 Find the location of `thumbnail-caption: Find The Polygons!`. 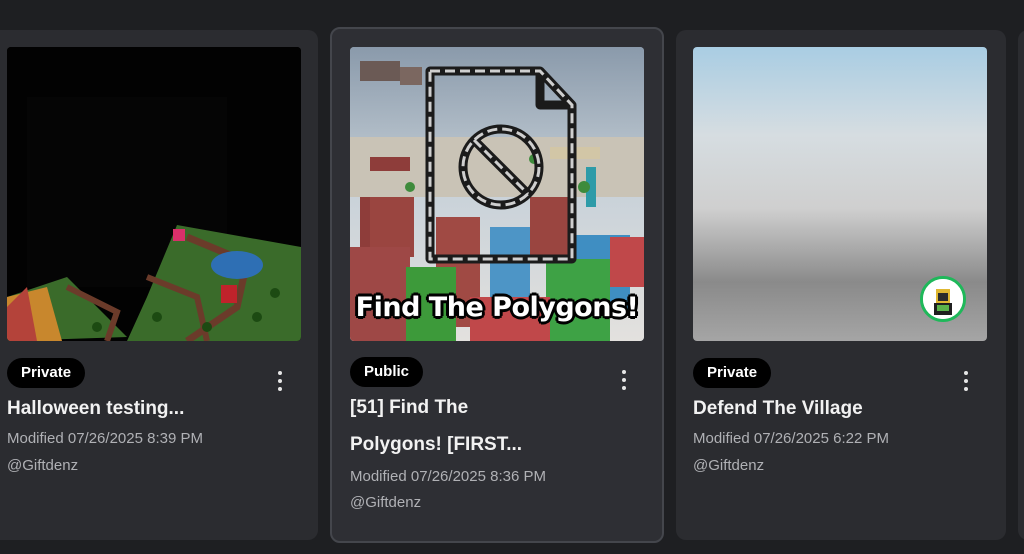

thumbnail-caption: Find The Polygons! is located at coordinates (497, 307).